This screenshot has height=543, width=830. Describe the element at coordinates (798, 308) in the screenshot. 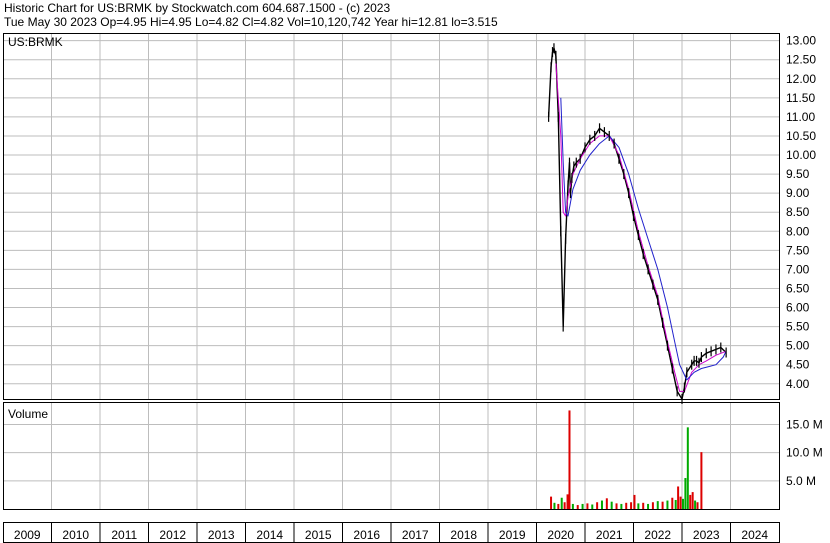

I see `y-tick-label: 6.00` at that location.